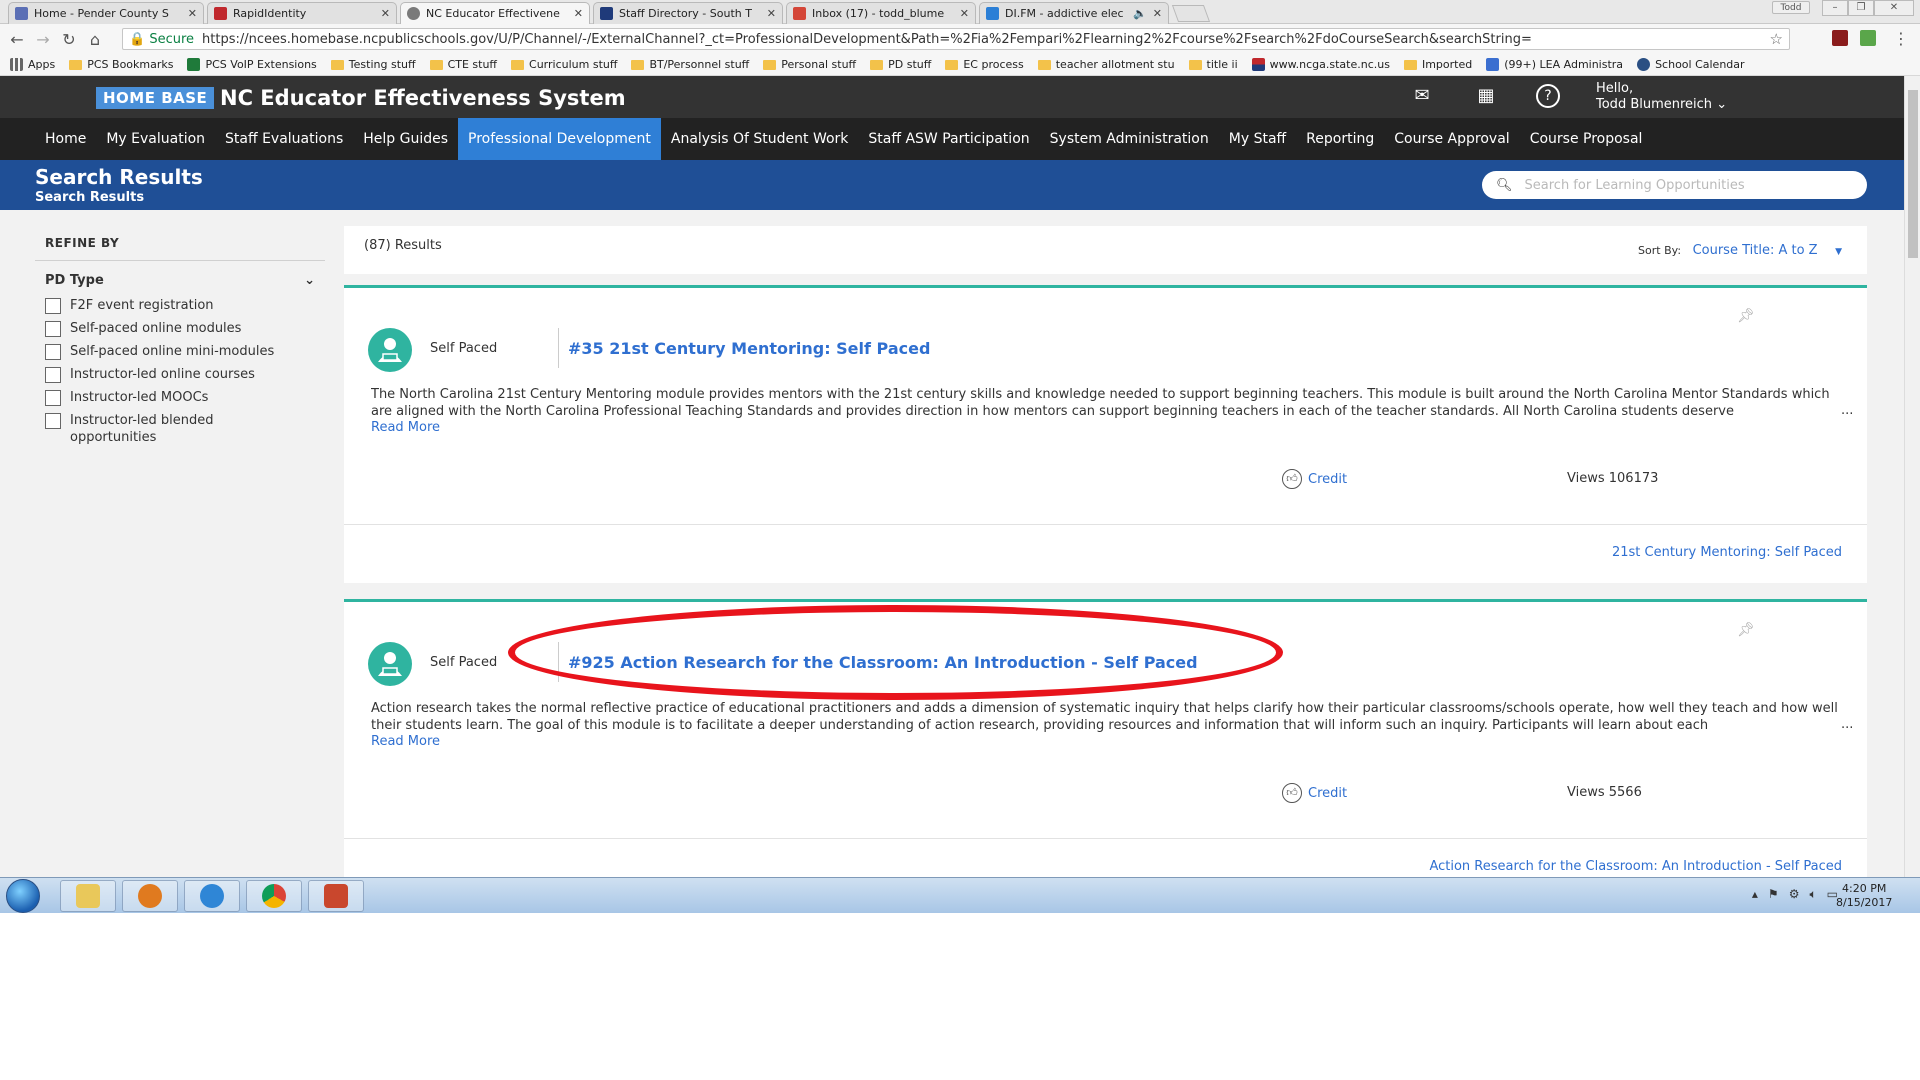 Image resolution: width=1920 pixels, height=1080 pixels. Describe the element at coordinates (1727, 552) in the screenshot. I see `course-footer-link: 21st Century Mentoring: Self Paced` at that location.